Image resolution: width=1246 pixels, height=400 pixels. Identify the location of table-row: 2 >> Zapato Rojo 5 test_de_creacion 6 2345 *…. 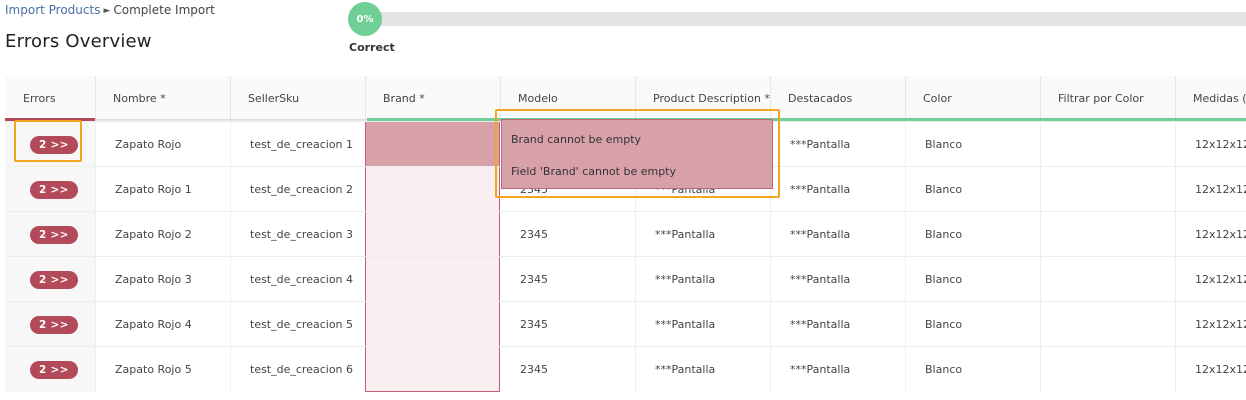
(625, 369).